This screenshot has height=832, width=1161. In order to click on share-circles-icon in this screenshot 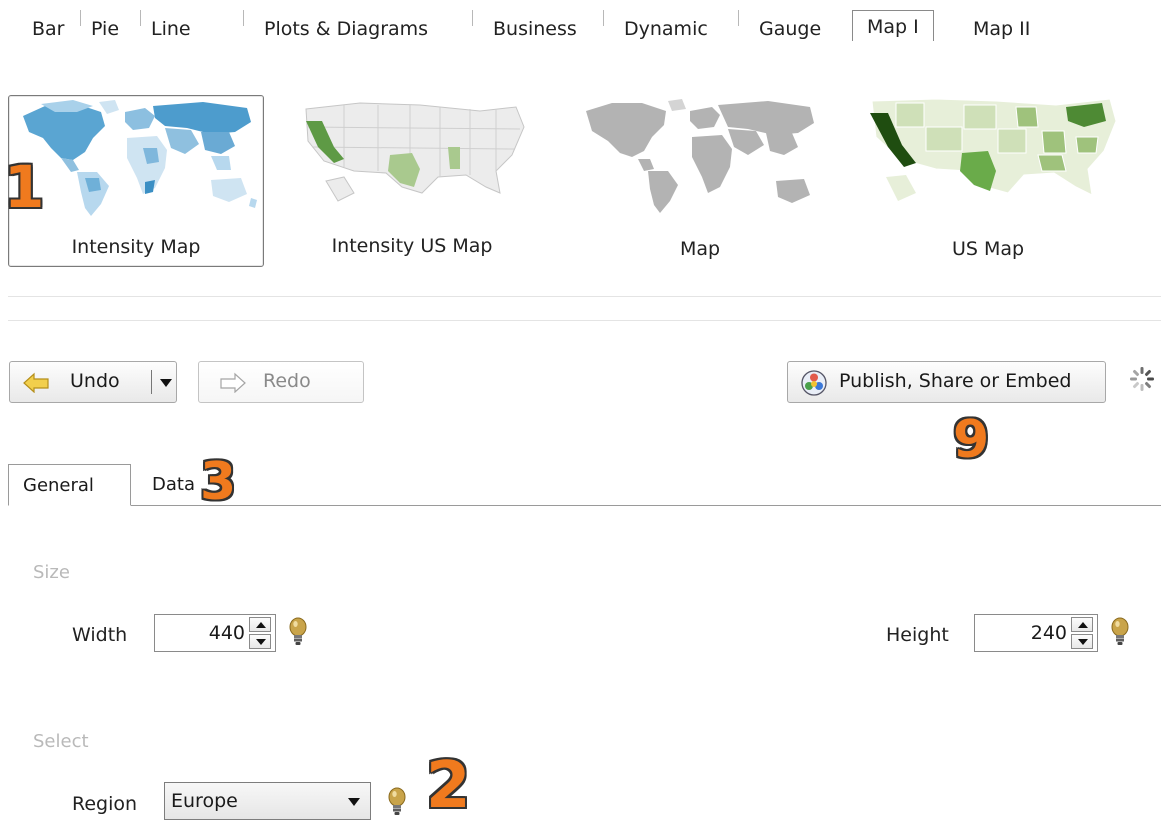, I will do `click(814, 383)`.